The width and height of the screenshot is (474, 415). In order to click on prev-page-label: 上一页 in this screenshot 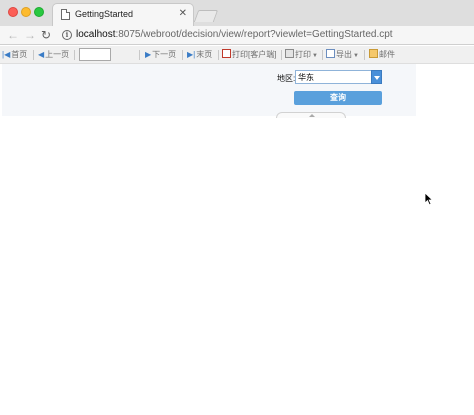, I will do `click(57, 54)`.